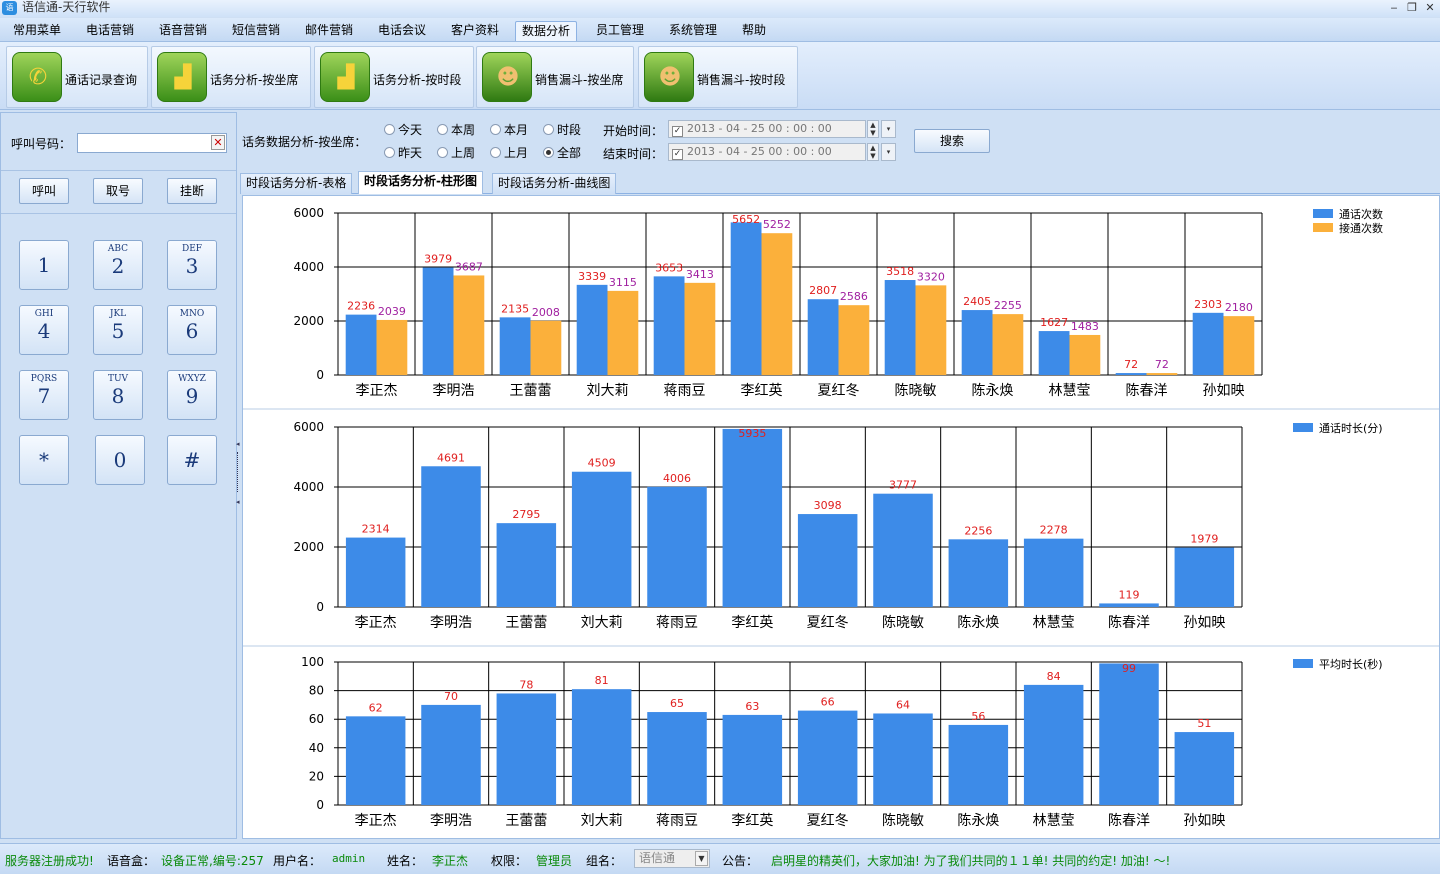  What do you see at coordinates (1303, 663) in the screenshot?
I see `legend-swatch` at bounding box center [1303, 663].